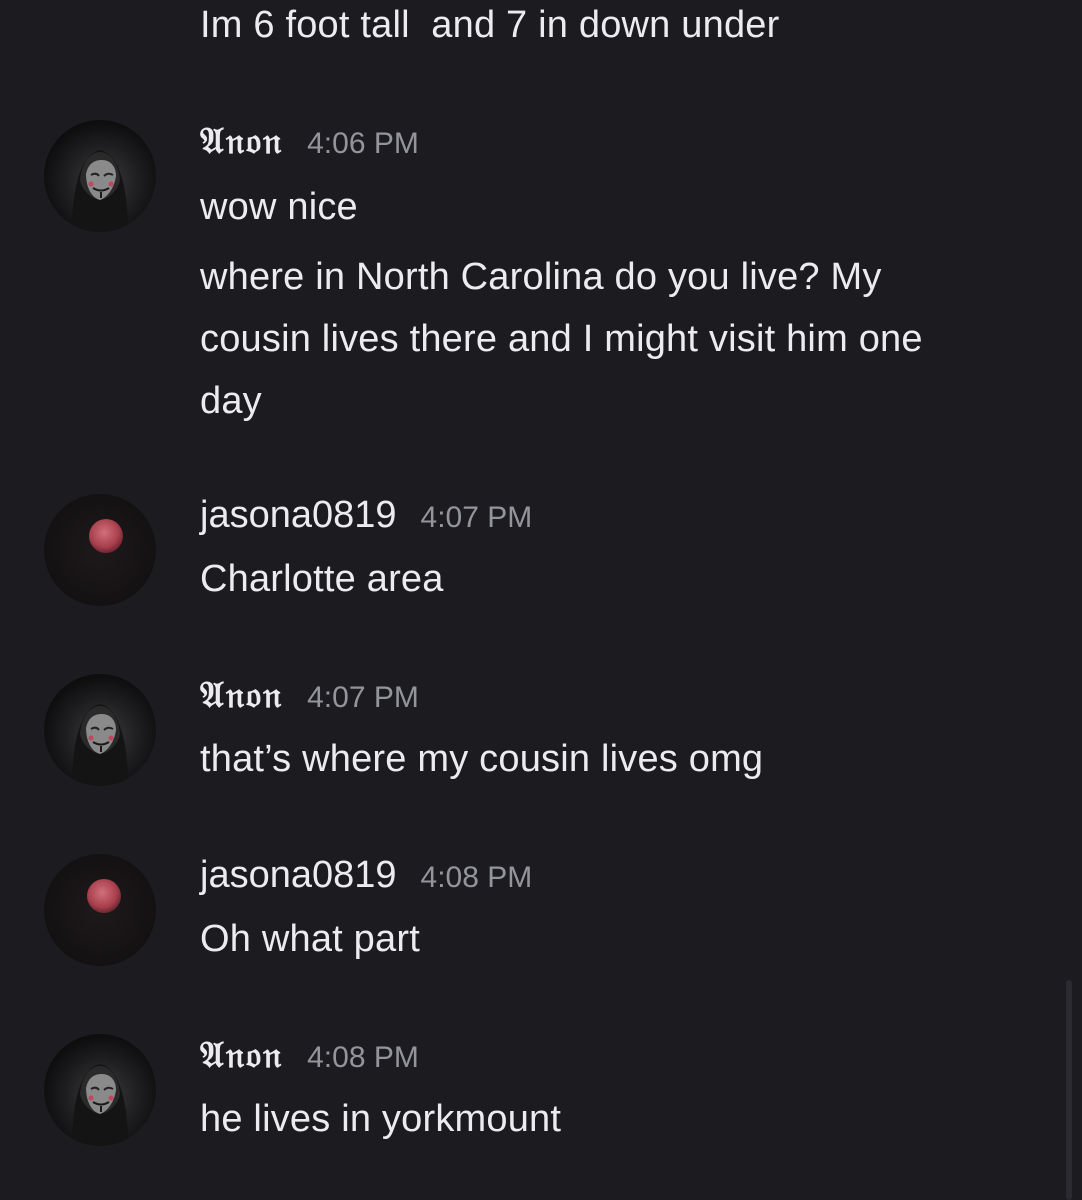  I want to click on scrollbar, so click(1069, 1090).